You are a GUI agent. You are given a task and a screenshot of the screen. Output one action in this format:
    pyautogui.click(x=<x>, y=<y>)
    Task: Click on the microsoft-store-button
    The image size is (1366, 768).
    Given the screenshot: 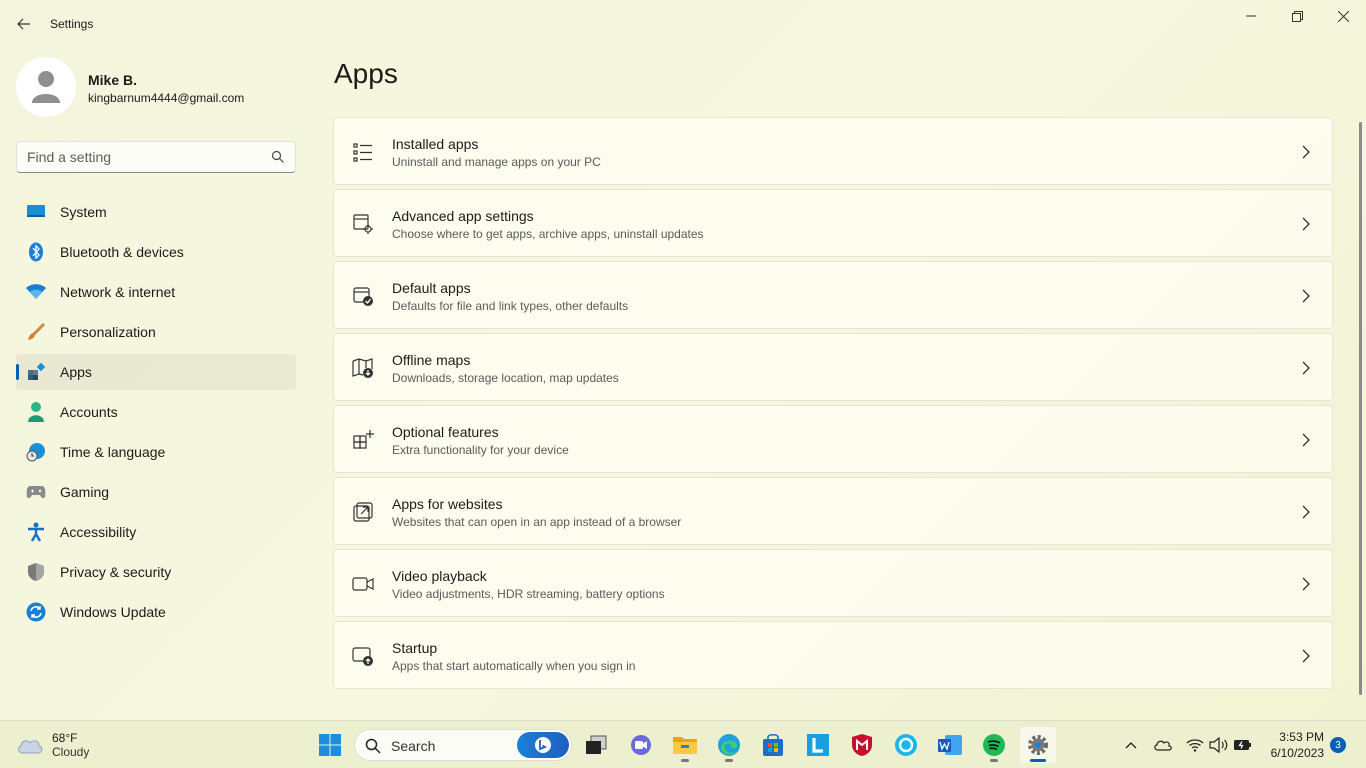 What is the action you would take?
    pyautogui.click(x=773, y=745)
    